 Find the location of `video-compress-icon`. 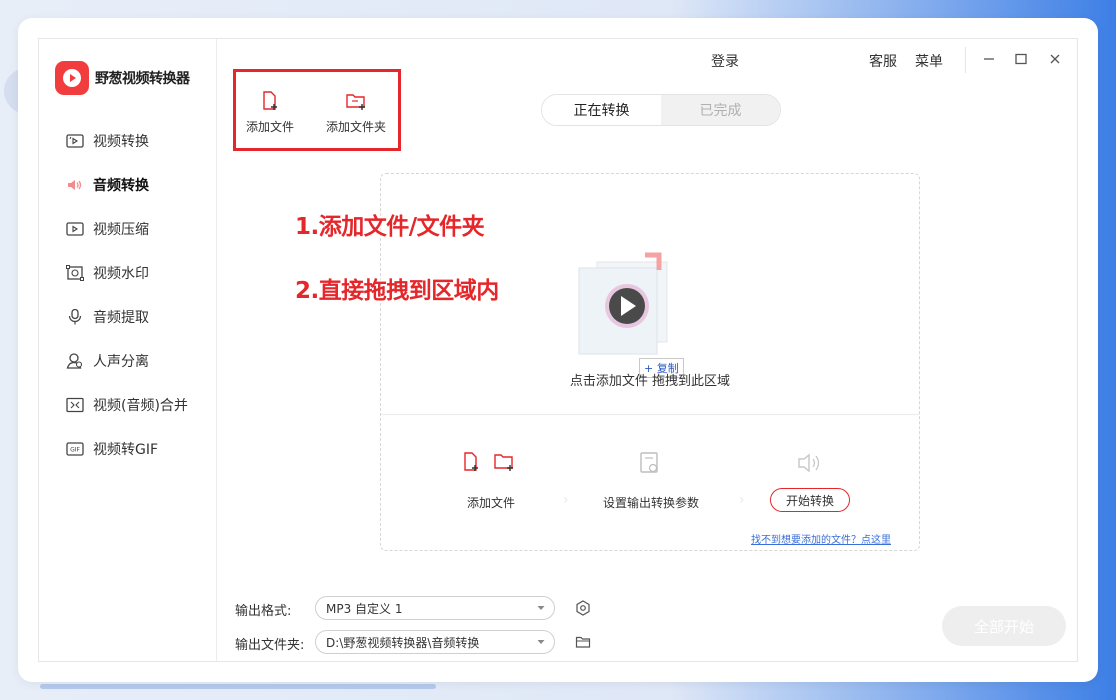

video-compress-icon is located at coordinates (75, 229).